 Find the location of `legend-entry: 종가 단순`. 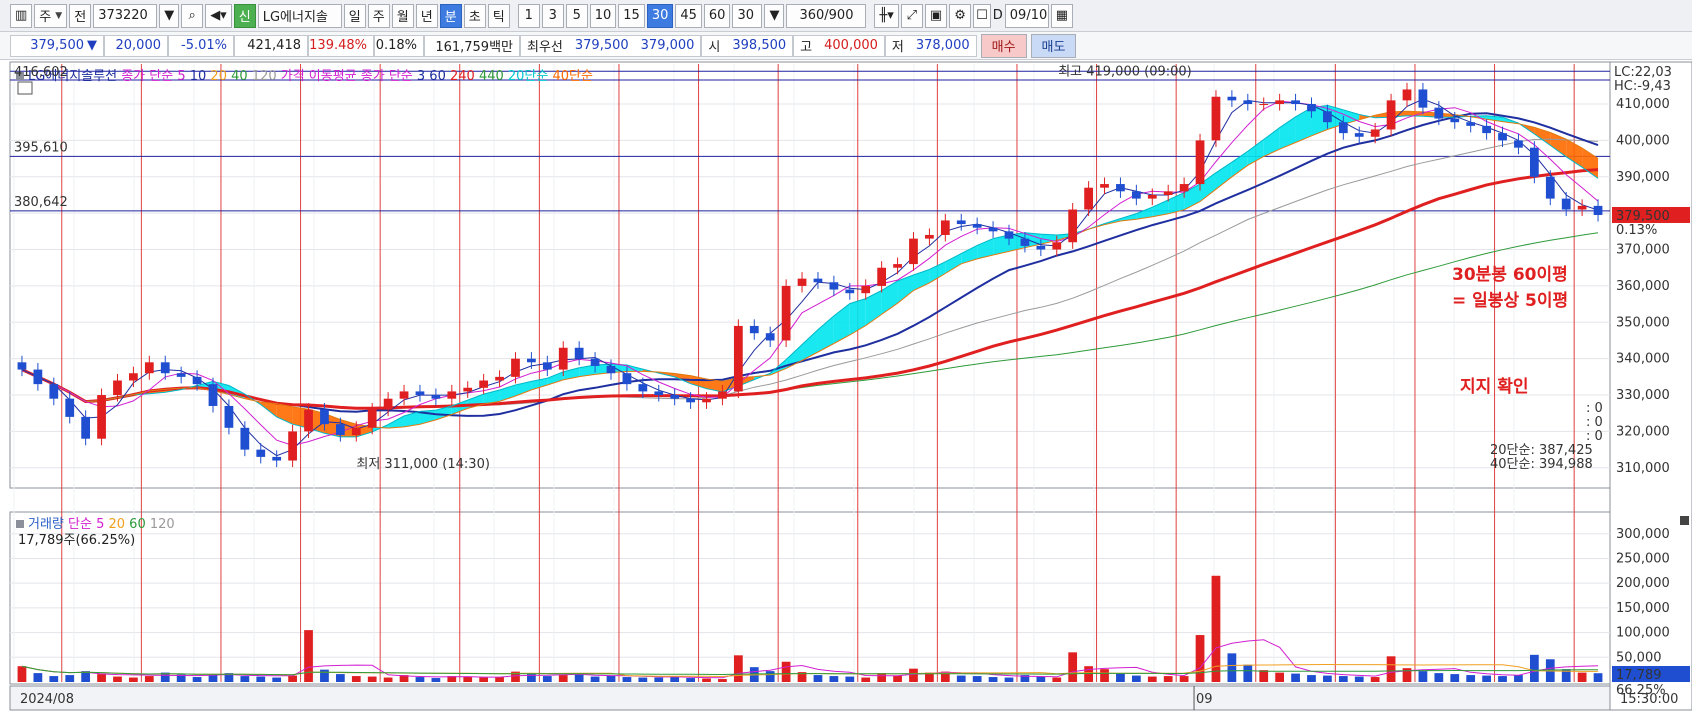

legend-entry: 종가 단순 is located at coordinates (149, 76).